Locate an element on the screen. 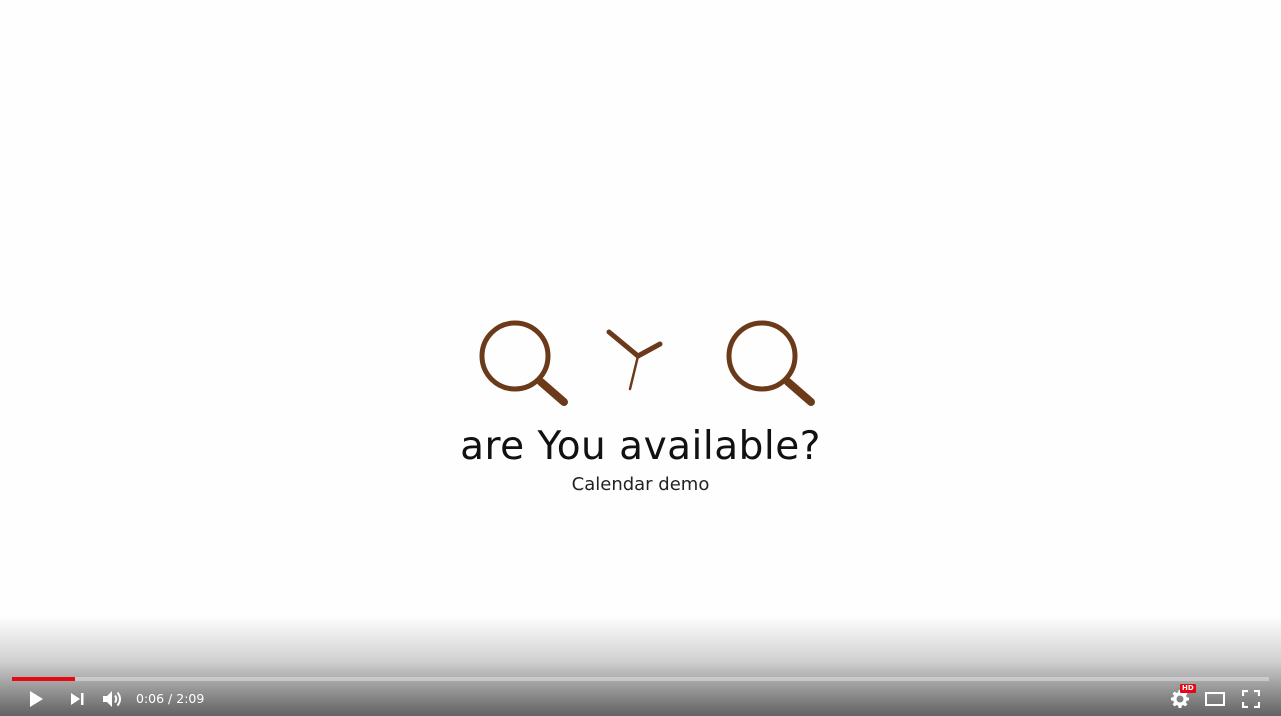 The height and width of the screenshot is (716, 1281). settings-button: HD is located at coordinates (1181, 699).